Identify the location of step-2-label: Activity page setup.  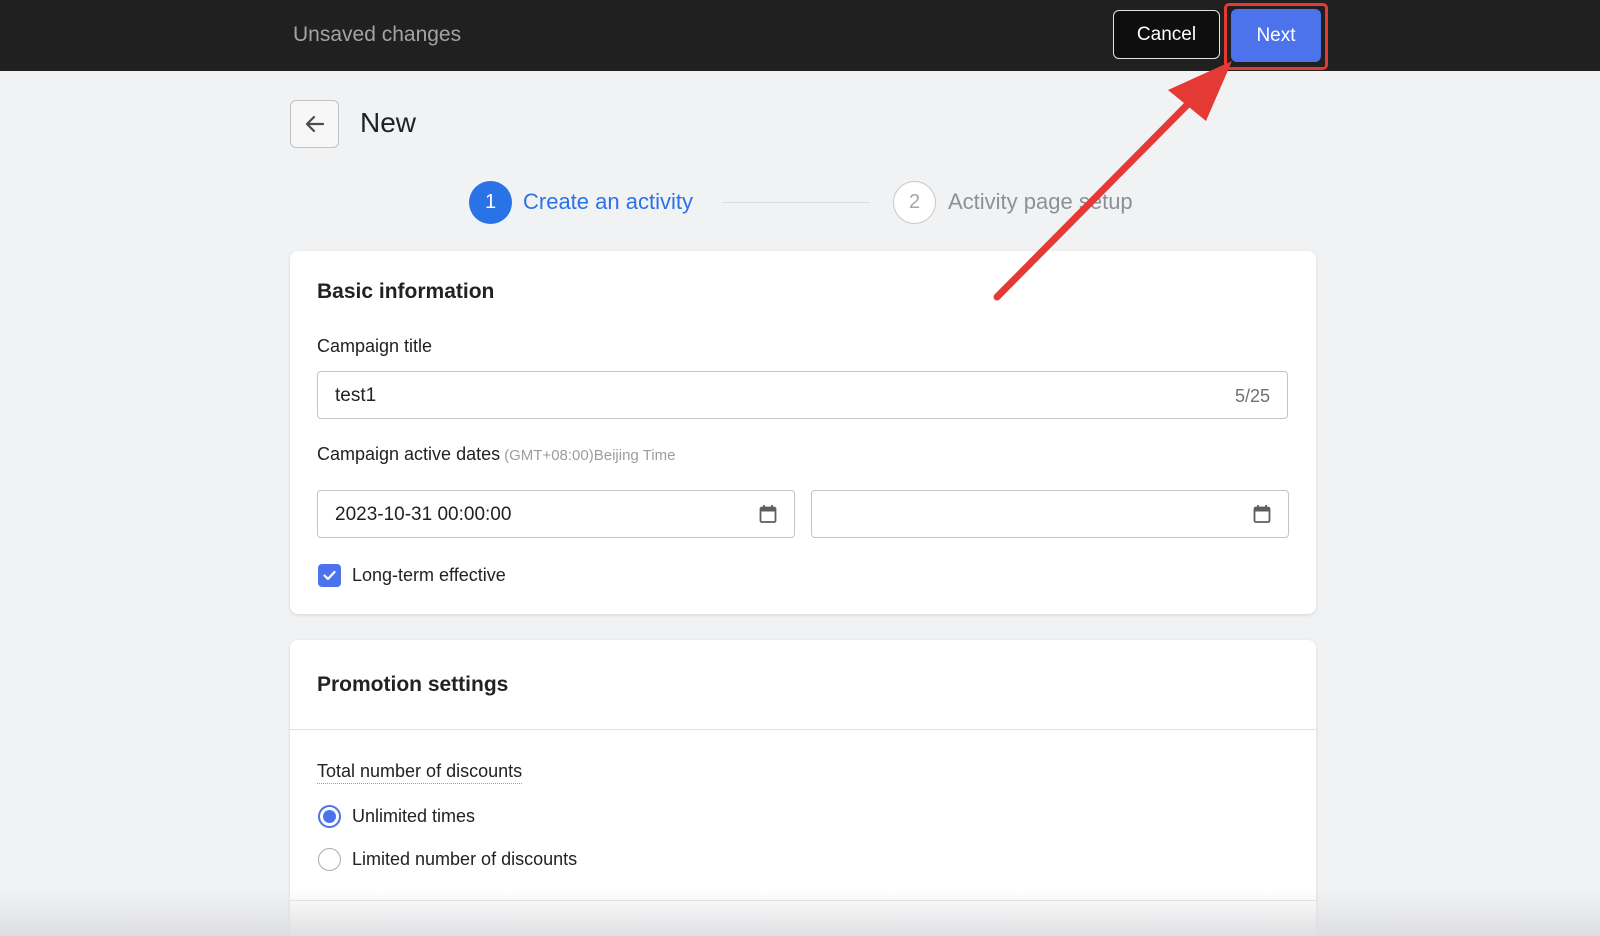
(1040, 201).